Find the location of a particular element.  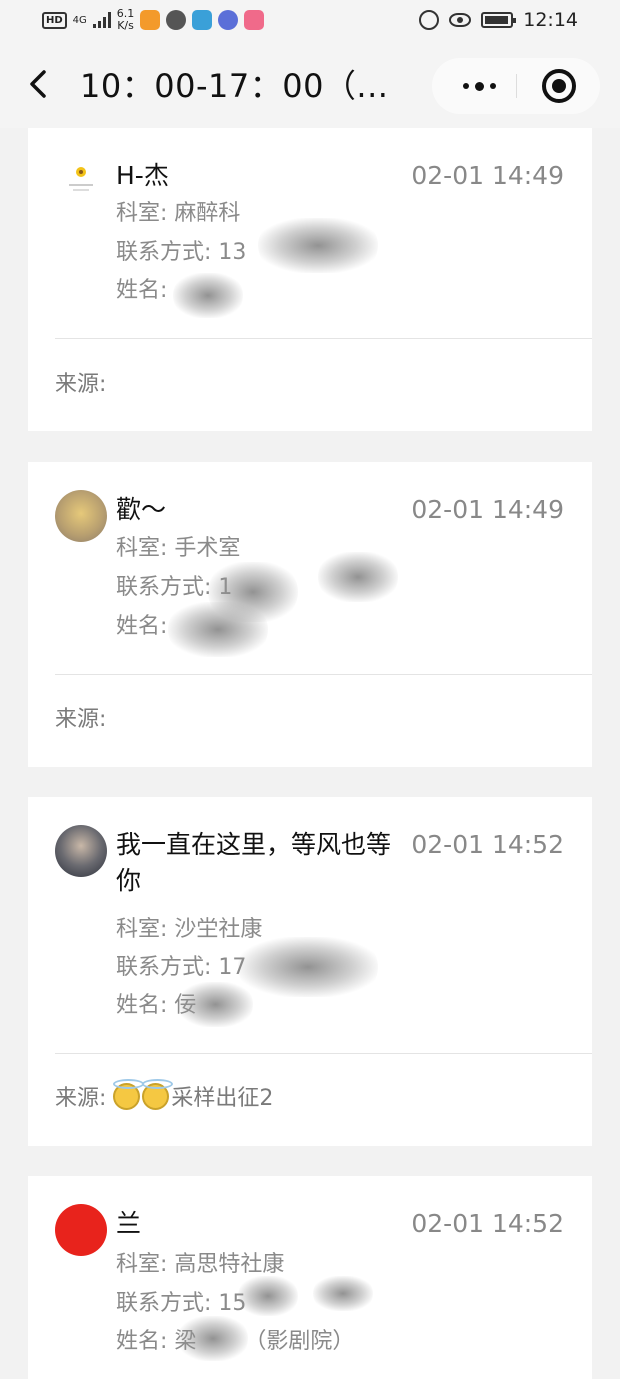

eye-comfort-icon is located at coordinates (460, 20).